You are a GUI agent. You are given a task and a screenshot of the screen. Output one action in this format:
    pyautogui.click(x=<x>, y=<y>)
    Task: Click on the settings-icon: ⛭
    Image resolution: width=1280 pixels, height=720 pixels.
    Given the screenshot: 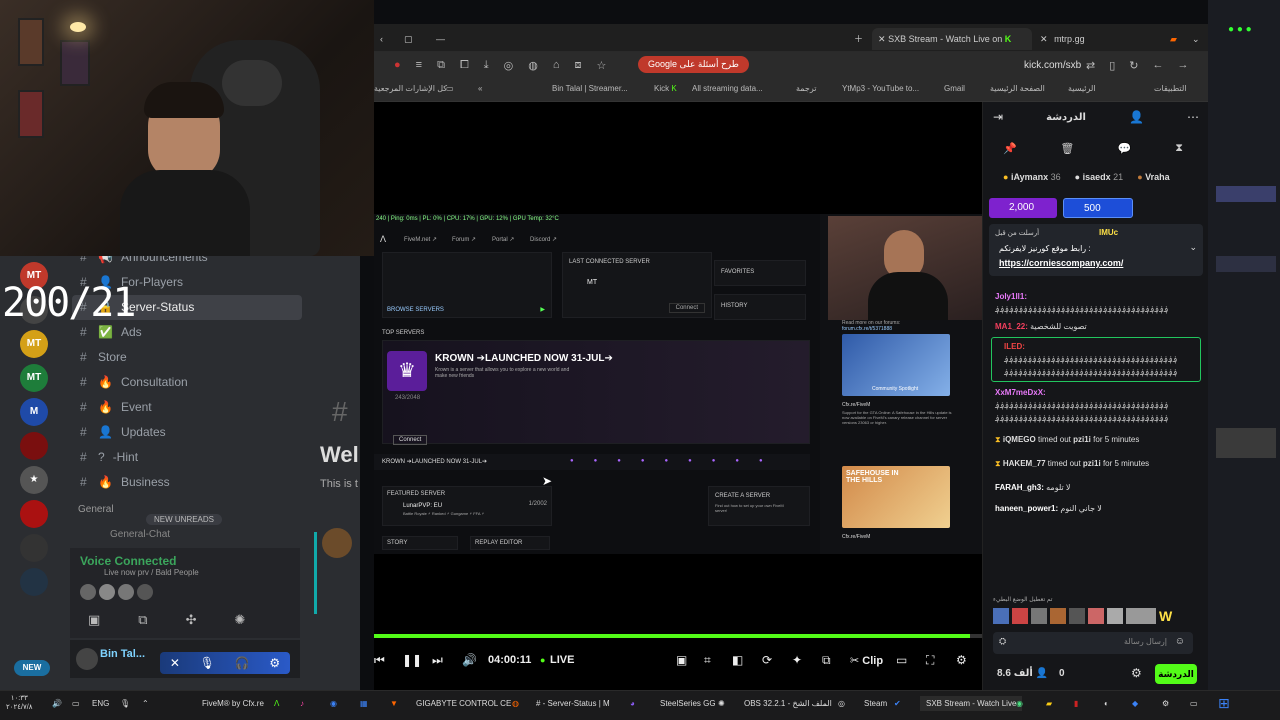 What is the action you would take?
    pyautogui.click(x=1002, y=641)
    